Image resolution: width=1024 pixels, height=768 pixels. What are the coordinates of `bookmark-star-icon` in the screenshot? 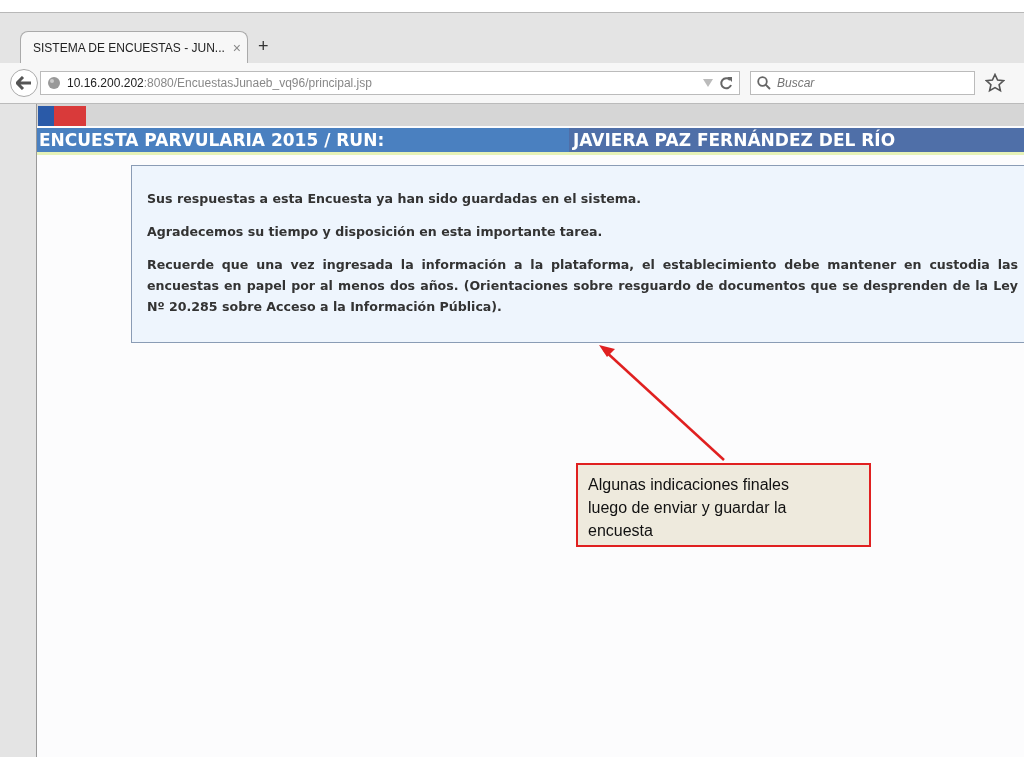 It's located at (995, 83).